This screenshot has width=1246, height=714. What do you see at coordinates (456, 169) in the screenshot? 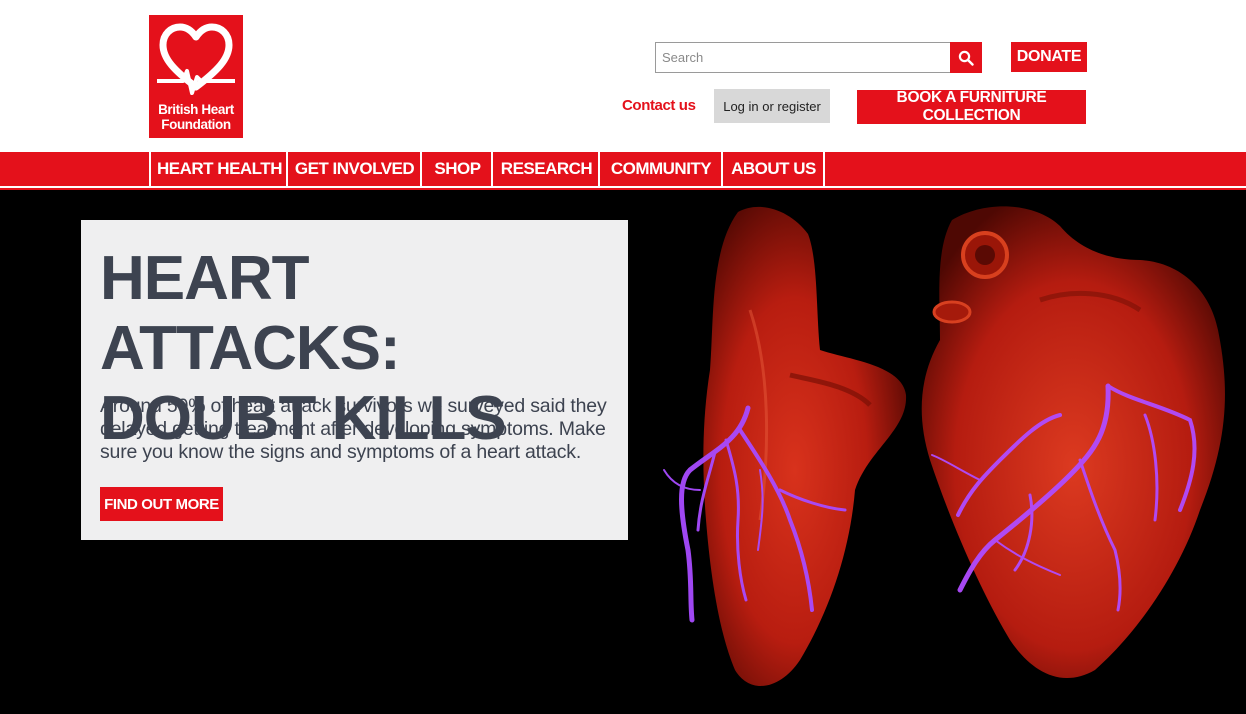
I see `nav-item-shop: SHOP` at bounding box center [456, 169].